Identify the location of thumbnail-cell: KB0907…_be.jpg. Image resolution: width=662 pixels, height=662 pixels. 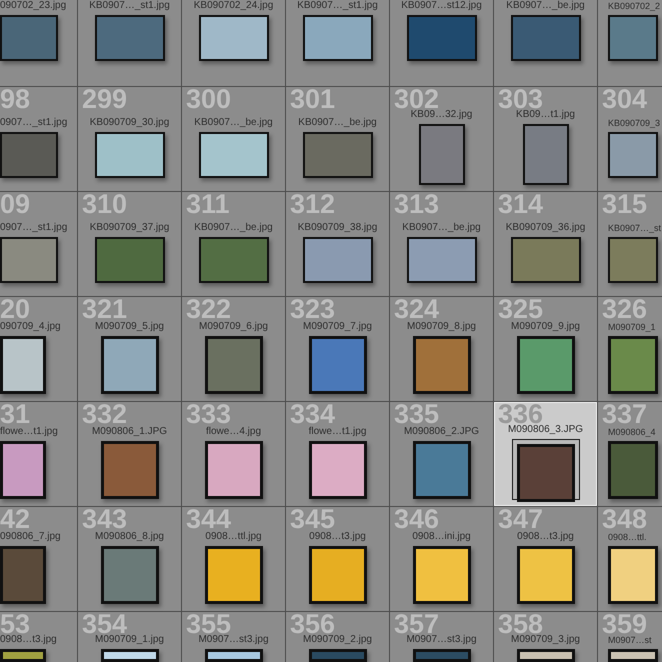
(545, 43).